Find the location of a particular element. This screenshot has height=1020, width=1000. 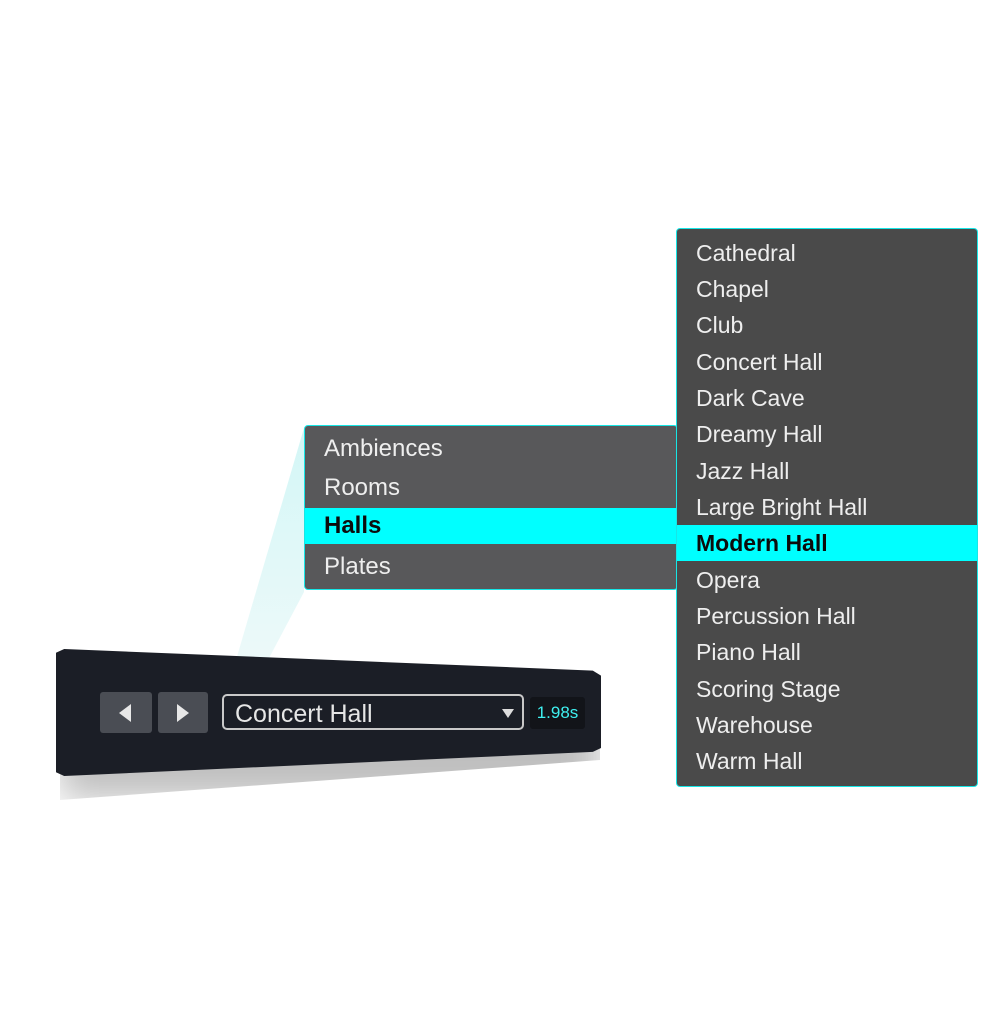

triangle-right-icon is located at coordinates (183, 713).